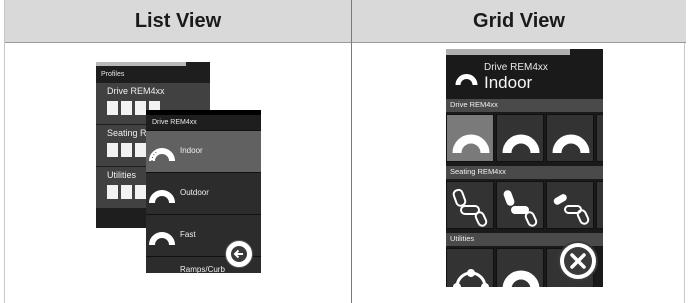  I want to click on back-button, so click(239, 254).